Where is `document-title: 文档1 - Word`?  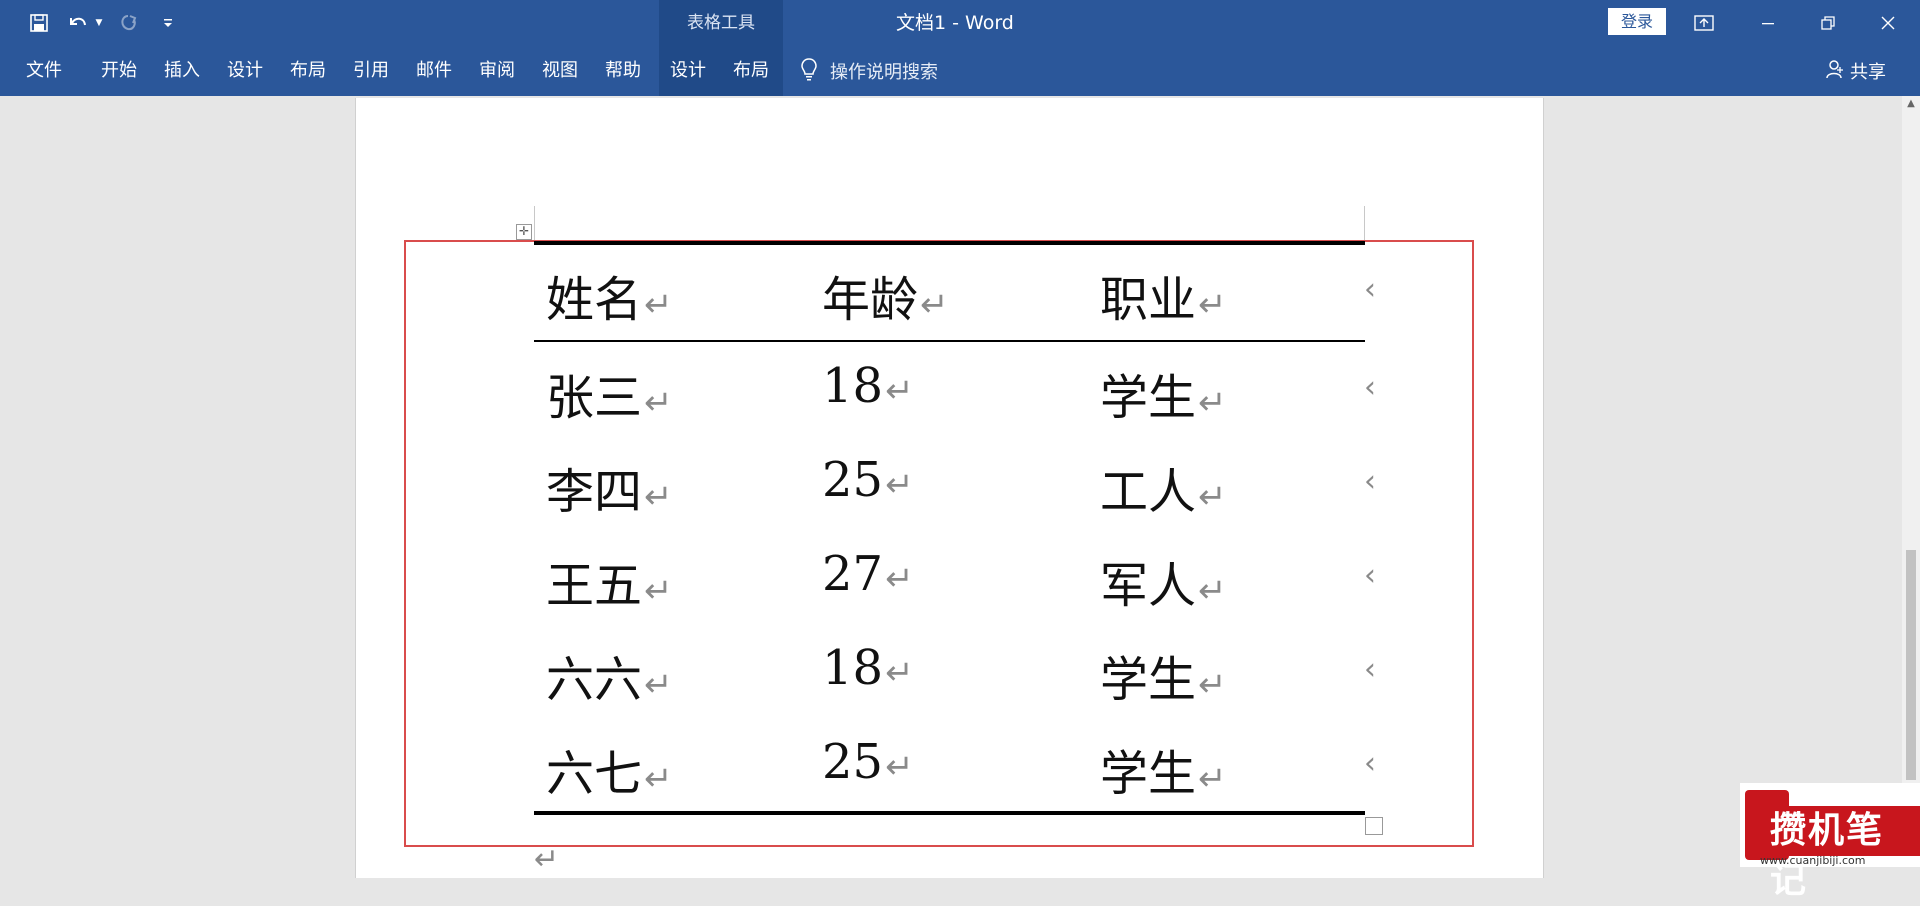
document-title: 文档1 - Word is located at coordinates (955, 23).